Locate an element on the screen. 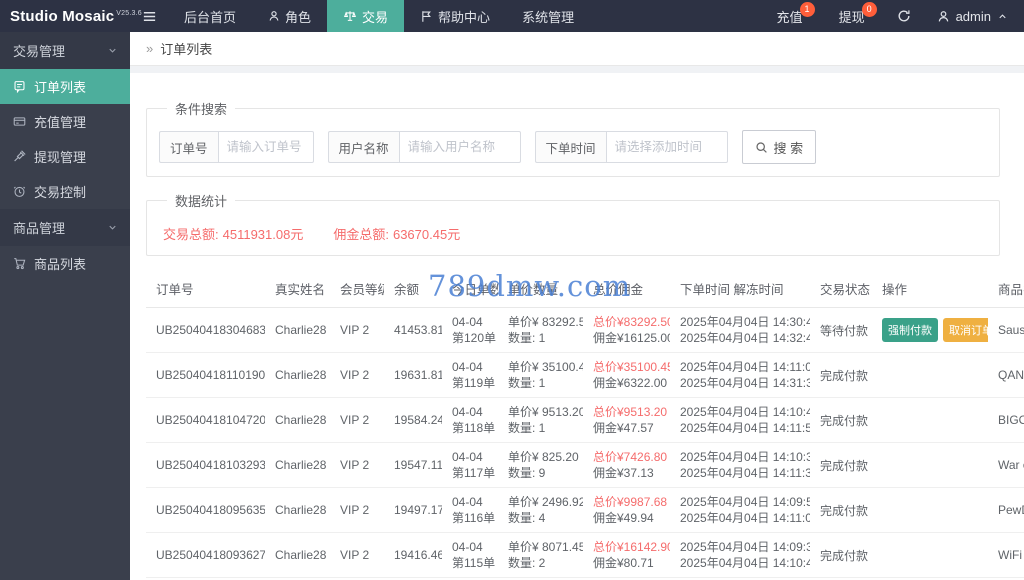 This screenshot has height=580, width=1024. nav-system-label: 系统管理 is located at coordinates (548, 17).